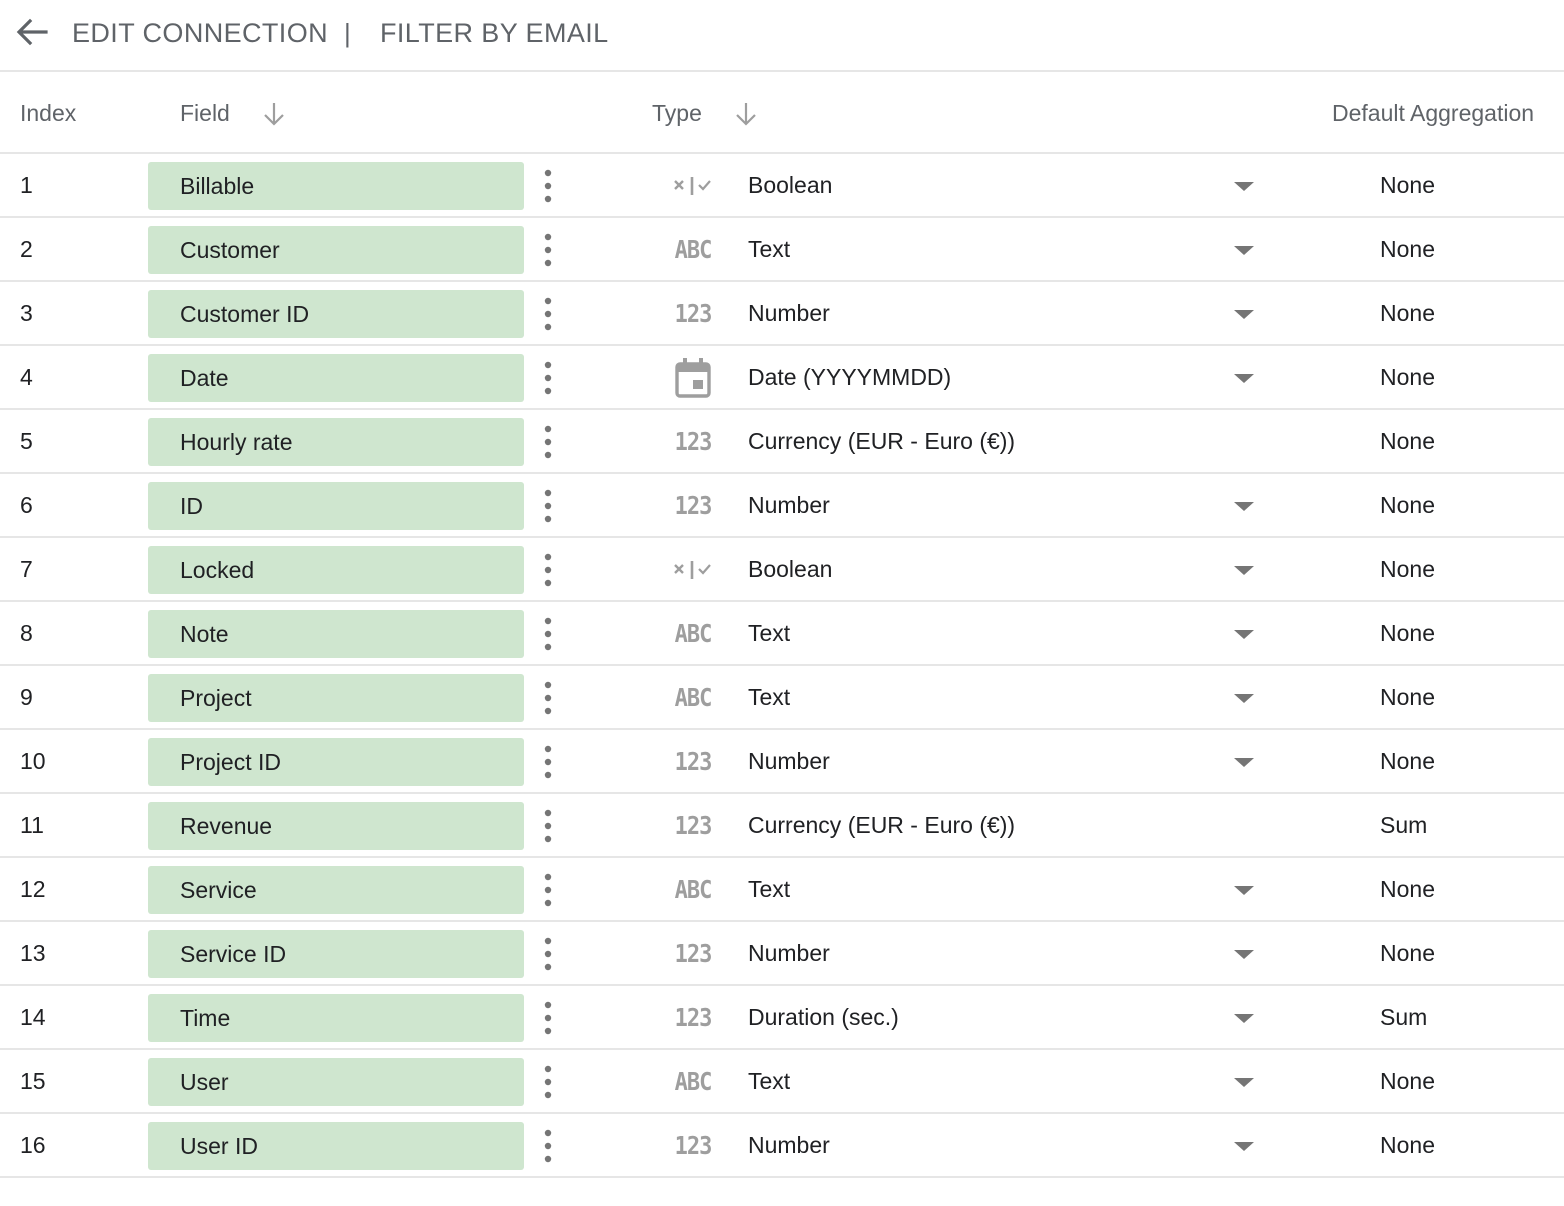 This screenshot has height=1206, width=1564. I want to click on field-name: Billable, so click(217, 186).